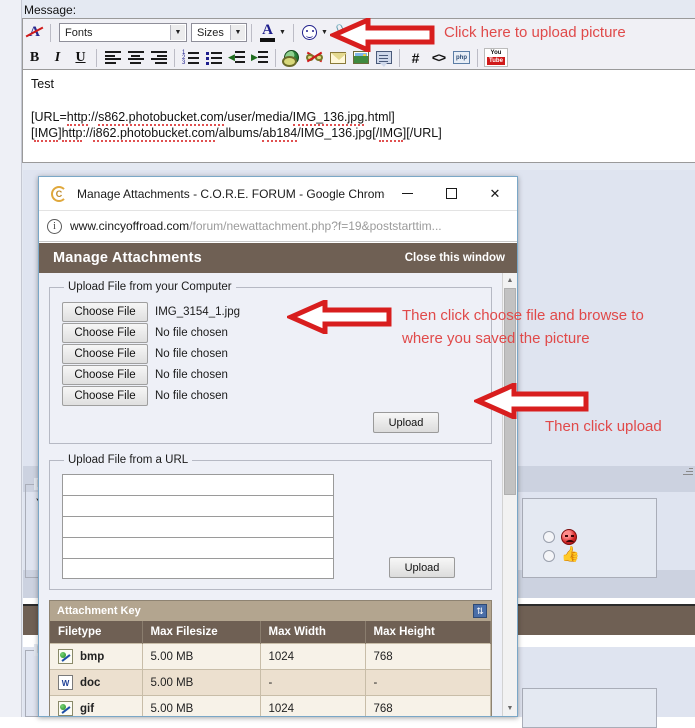  What do you see at coordinates (339, 317) in the screenshot?
I see `annotation-arrow-middle` at bounding box center [339, 317].